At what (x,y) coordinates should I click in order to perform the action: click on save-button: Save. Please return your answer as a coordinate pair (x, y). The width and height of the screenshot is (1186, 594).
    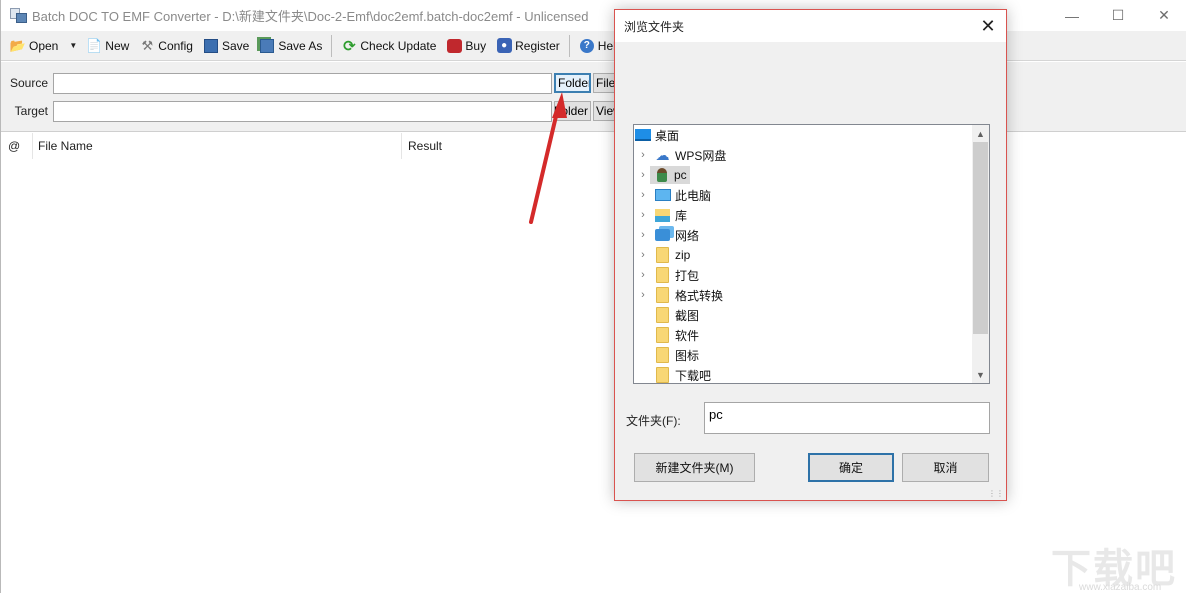
    Looking at the image, I should click on (226, 46).